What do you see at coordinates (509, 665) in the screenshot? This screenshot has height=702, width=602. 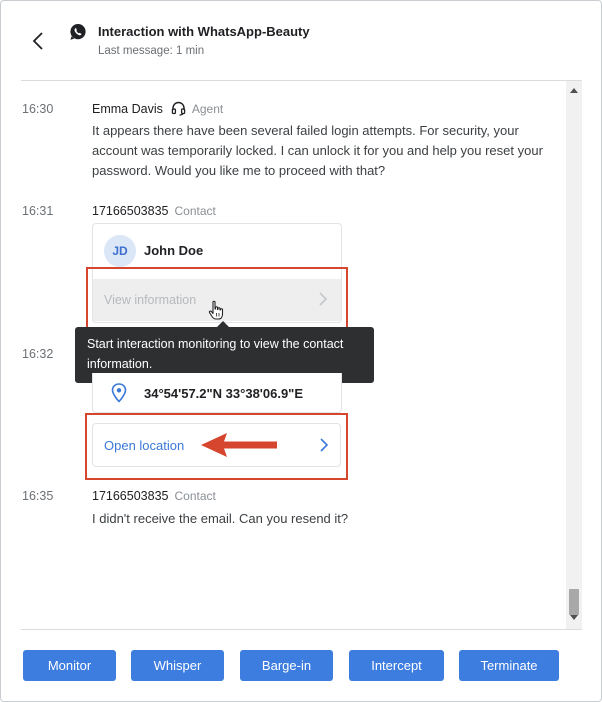 I see `terminate-button: Terminate` at bounding box center [509, 665].